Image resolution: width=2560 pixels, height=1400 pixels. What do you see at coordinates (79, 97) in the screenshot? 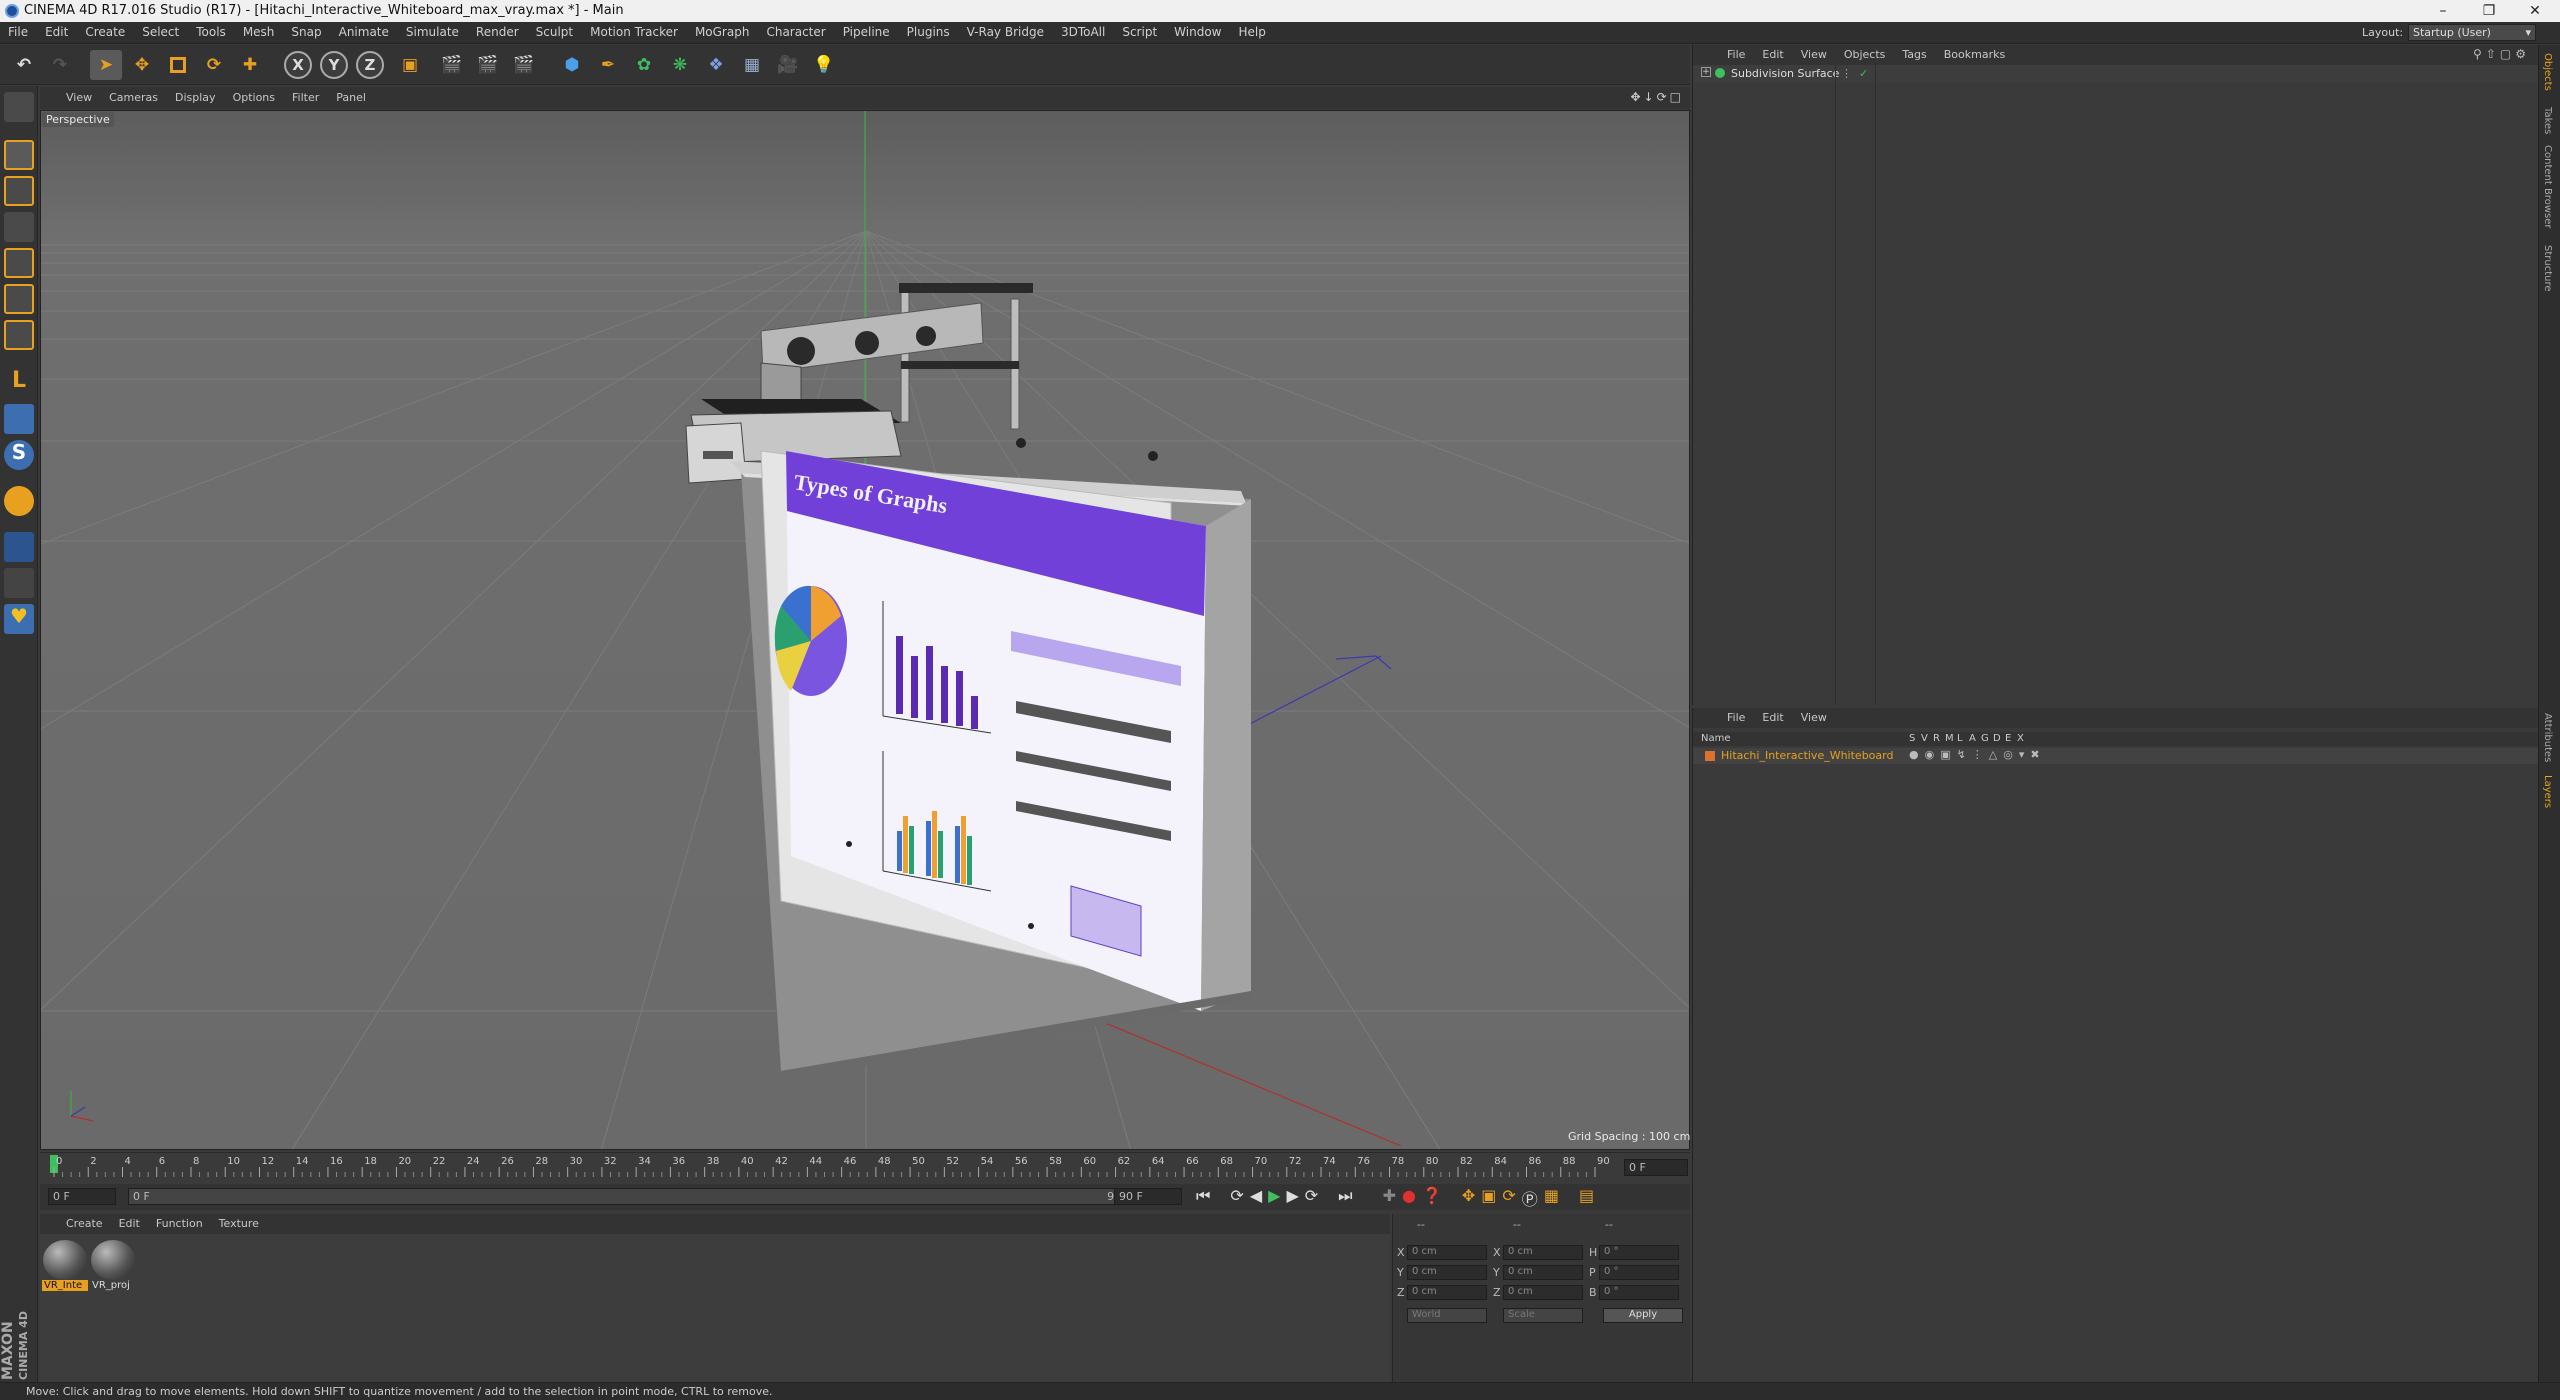
I see `viewport-menu-view: View` at bounding box center [79, 97].